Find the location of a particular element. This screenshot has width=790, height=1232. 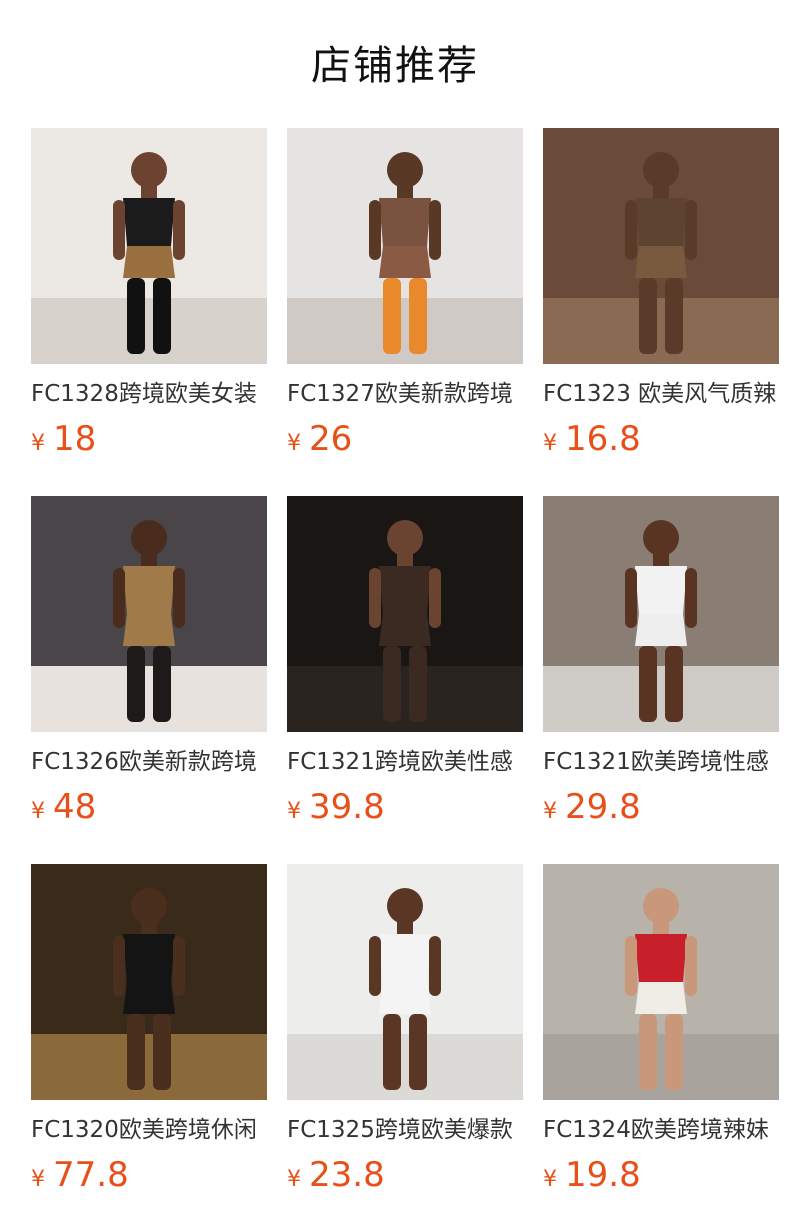

product-card: FC1327欧美新款跨境 ¥26 is located at coordinates (405, 312).